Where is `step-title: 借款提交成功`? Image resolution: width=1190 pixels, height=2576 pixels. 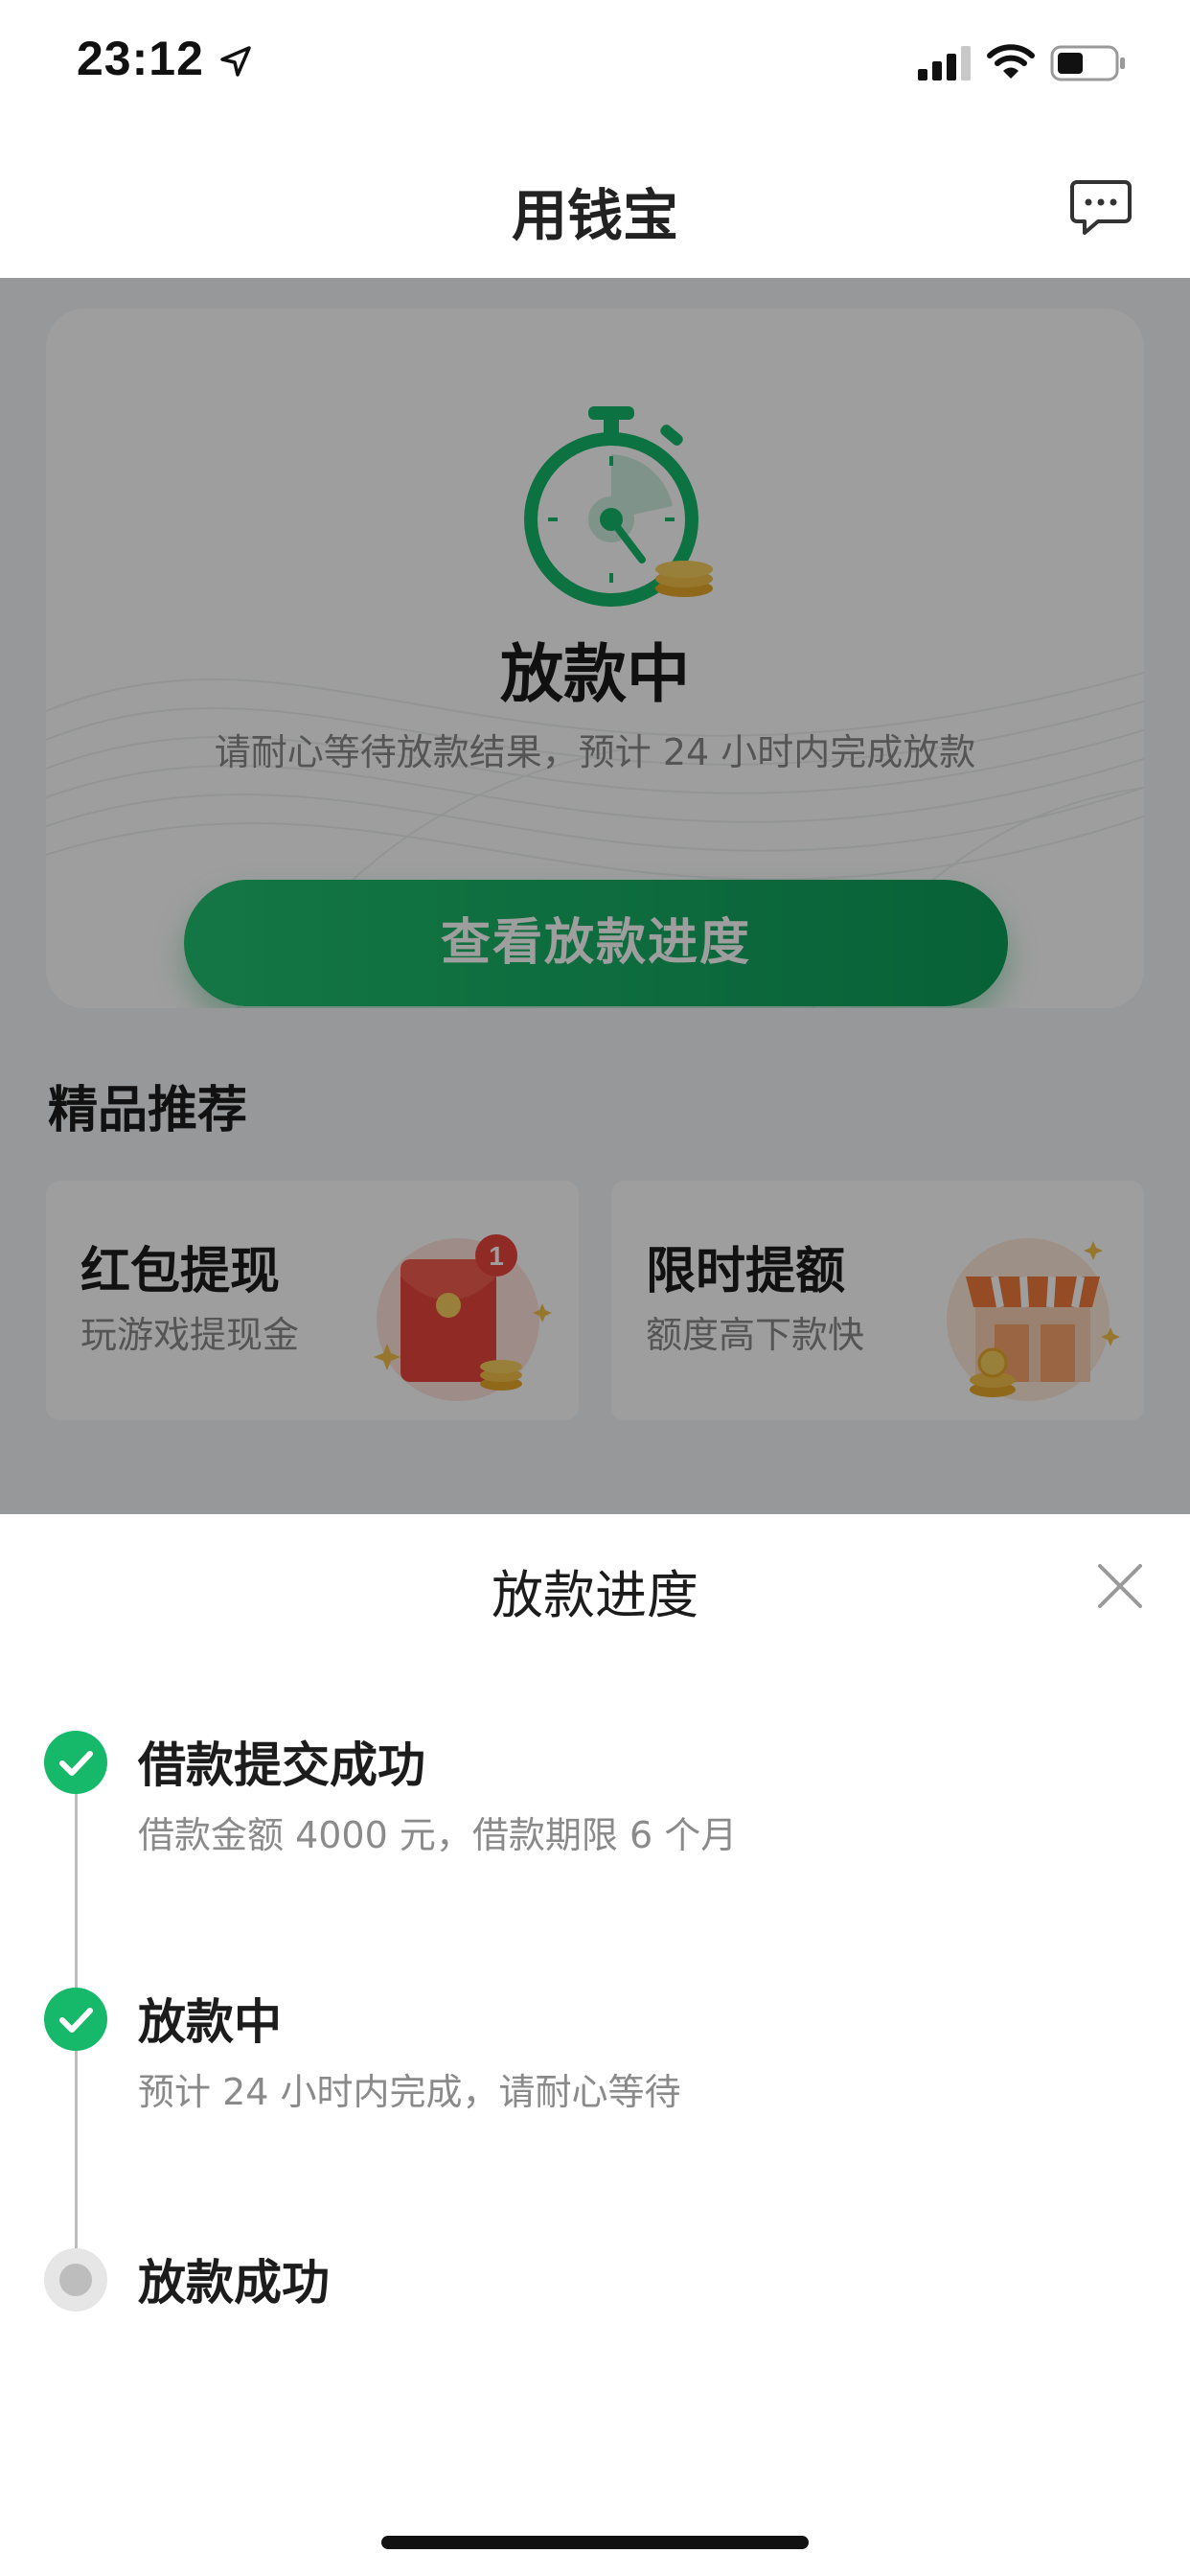 step-title: 借款提交成功 is located at coordinates (281, 1765).